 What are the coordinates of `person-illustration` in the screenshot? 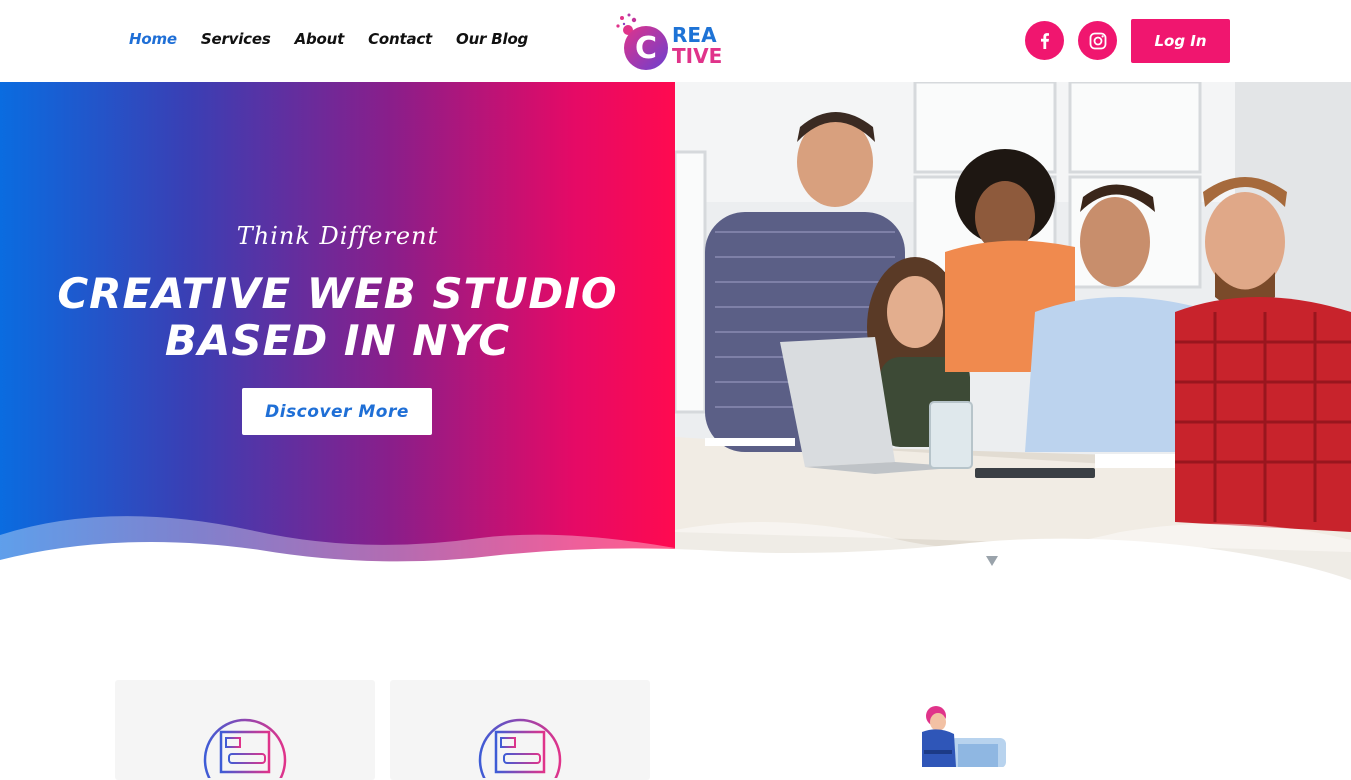 It's located at (964, 736).